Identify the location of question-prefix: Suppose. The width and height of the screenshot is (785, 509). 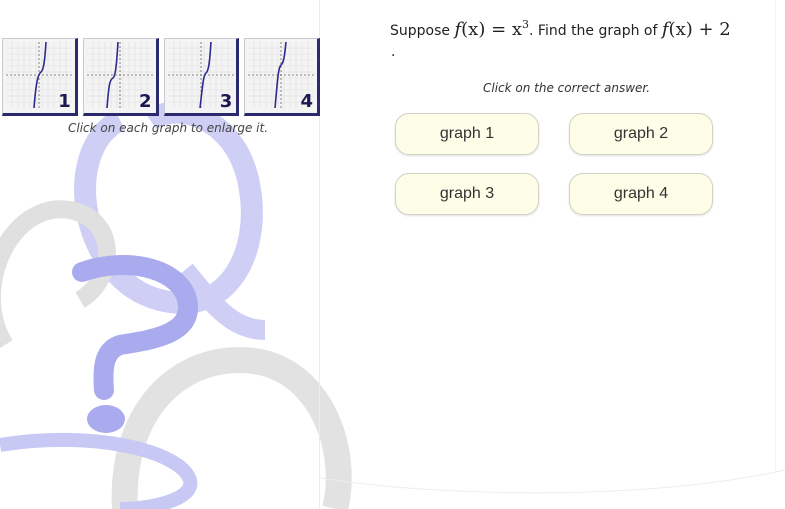
(422, 31).